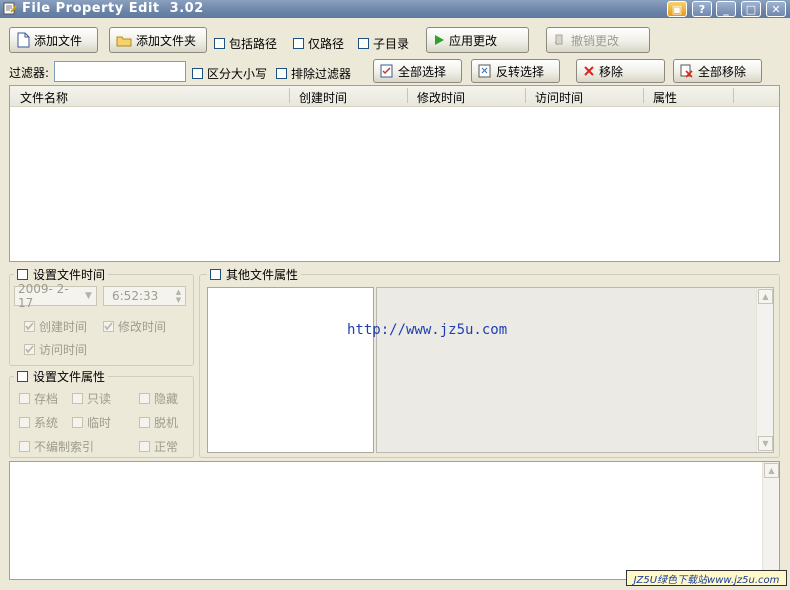  I want to click on accessed-time-label: 访问时间, so click(63, 350).